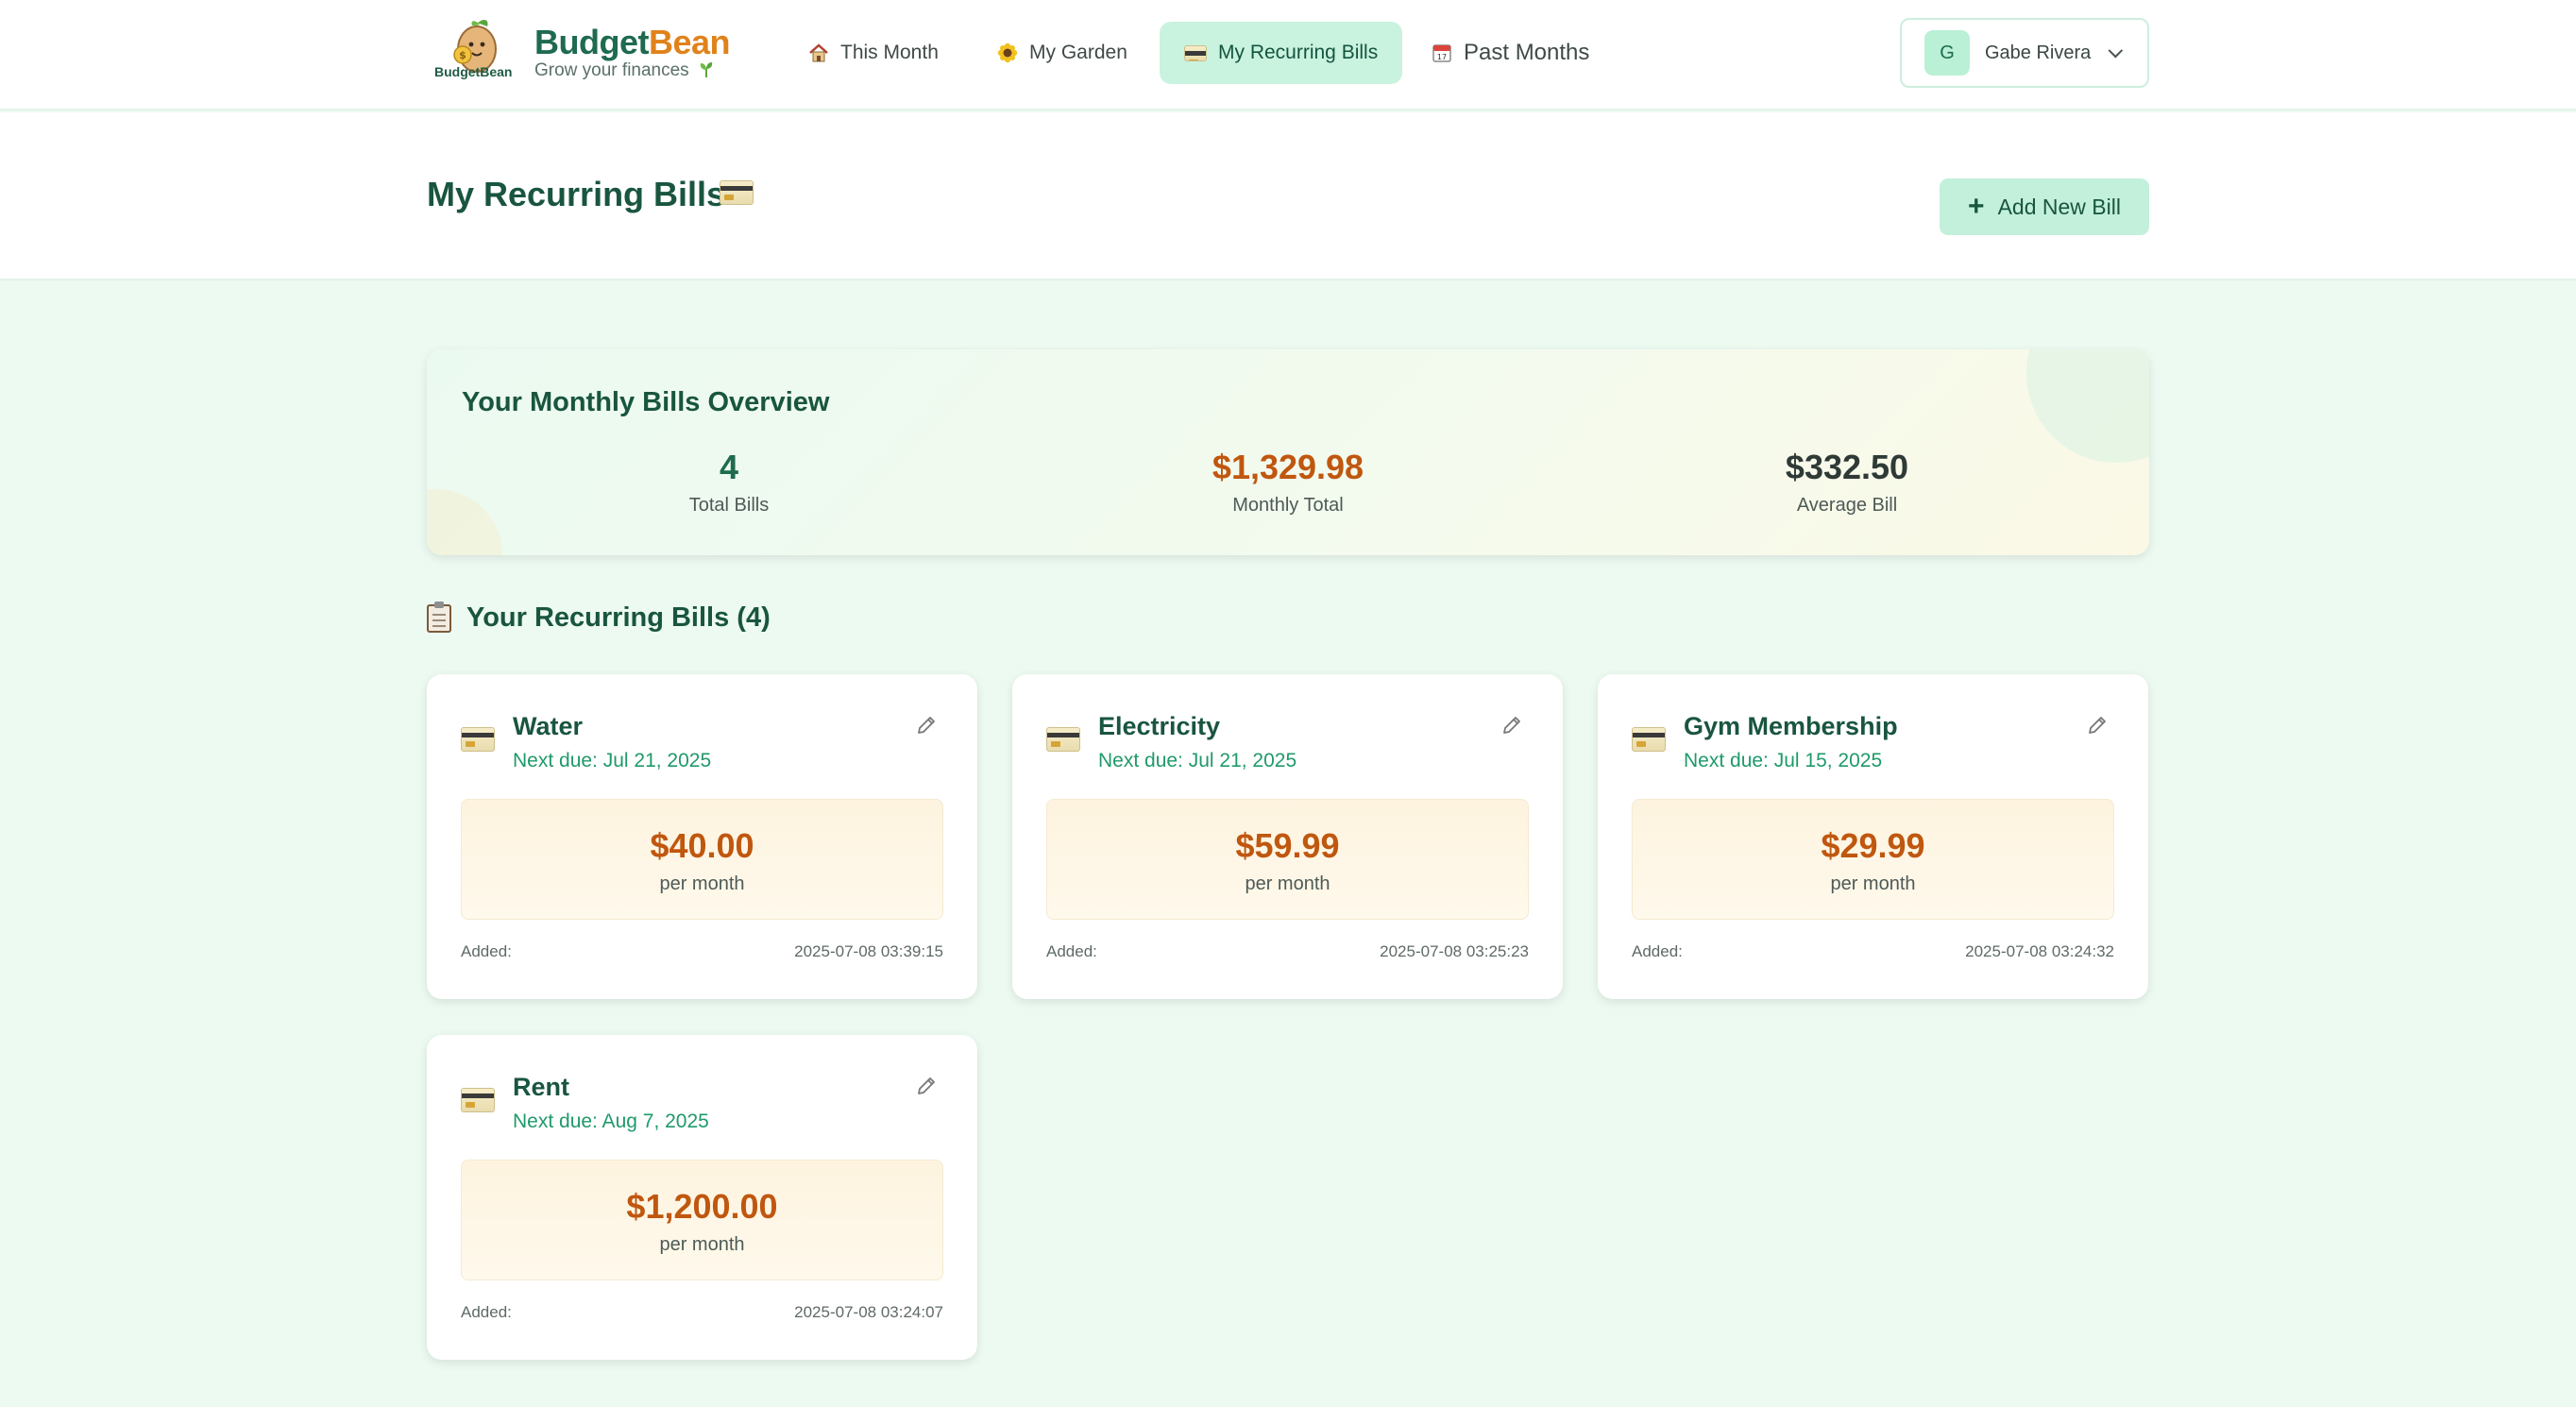  What do you see at coordinates (618, 617) in the screenshot?
I see `section-title-text: Your Recurring Bills (4)` at bounding box center [618, 617].